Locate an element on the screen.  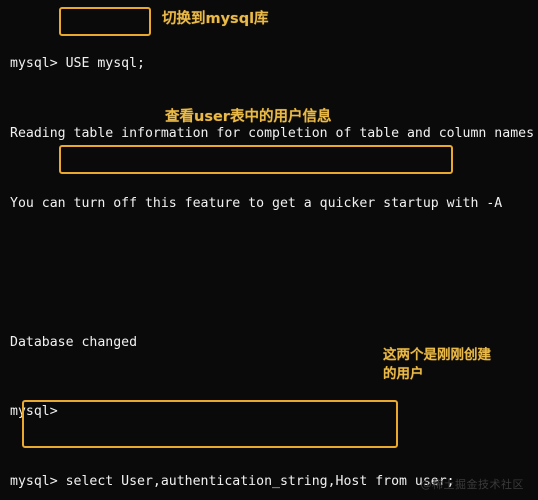
terminal-line: mysql> USE mysql; is located at coordinates (77, 64).